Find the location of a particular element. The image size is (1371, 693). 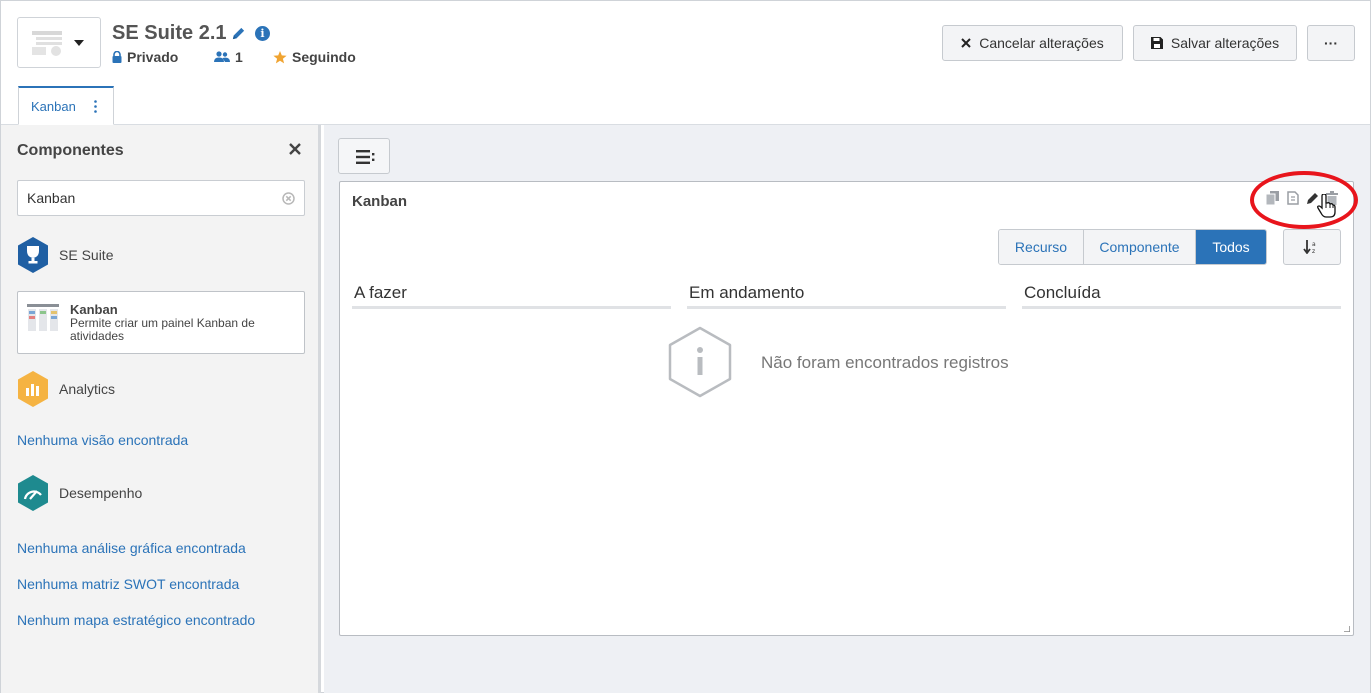

tab-kanban: Kanban is located at coordinates (66, 105).